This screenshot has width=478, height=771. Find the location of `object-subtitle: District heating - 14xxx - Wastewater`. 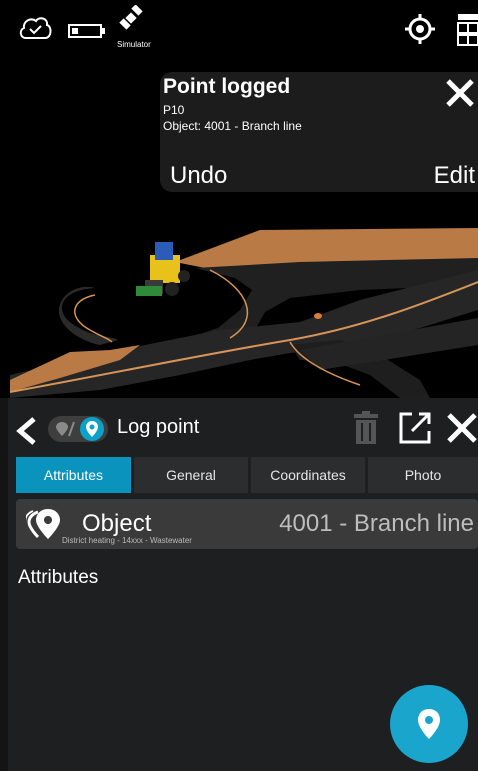

object-subtitle: District heating - 14xxx - Wastewater is located at coordinates (127, 540).